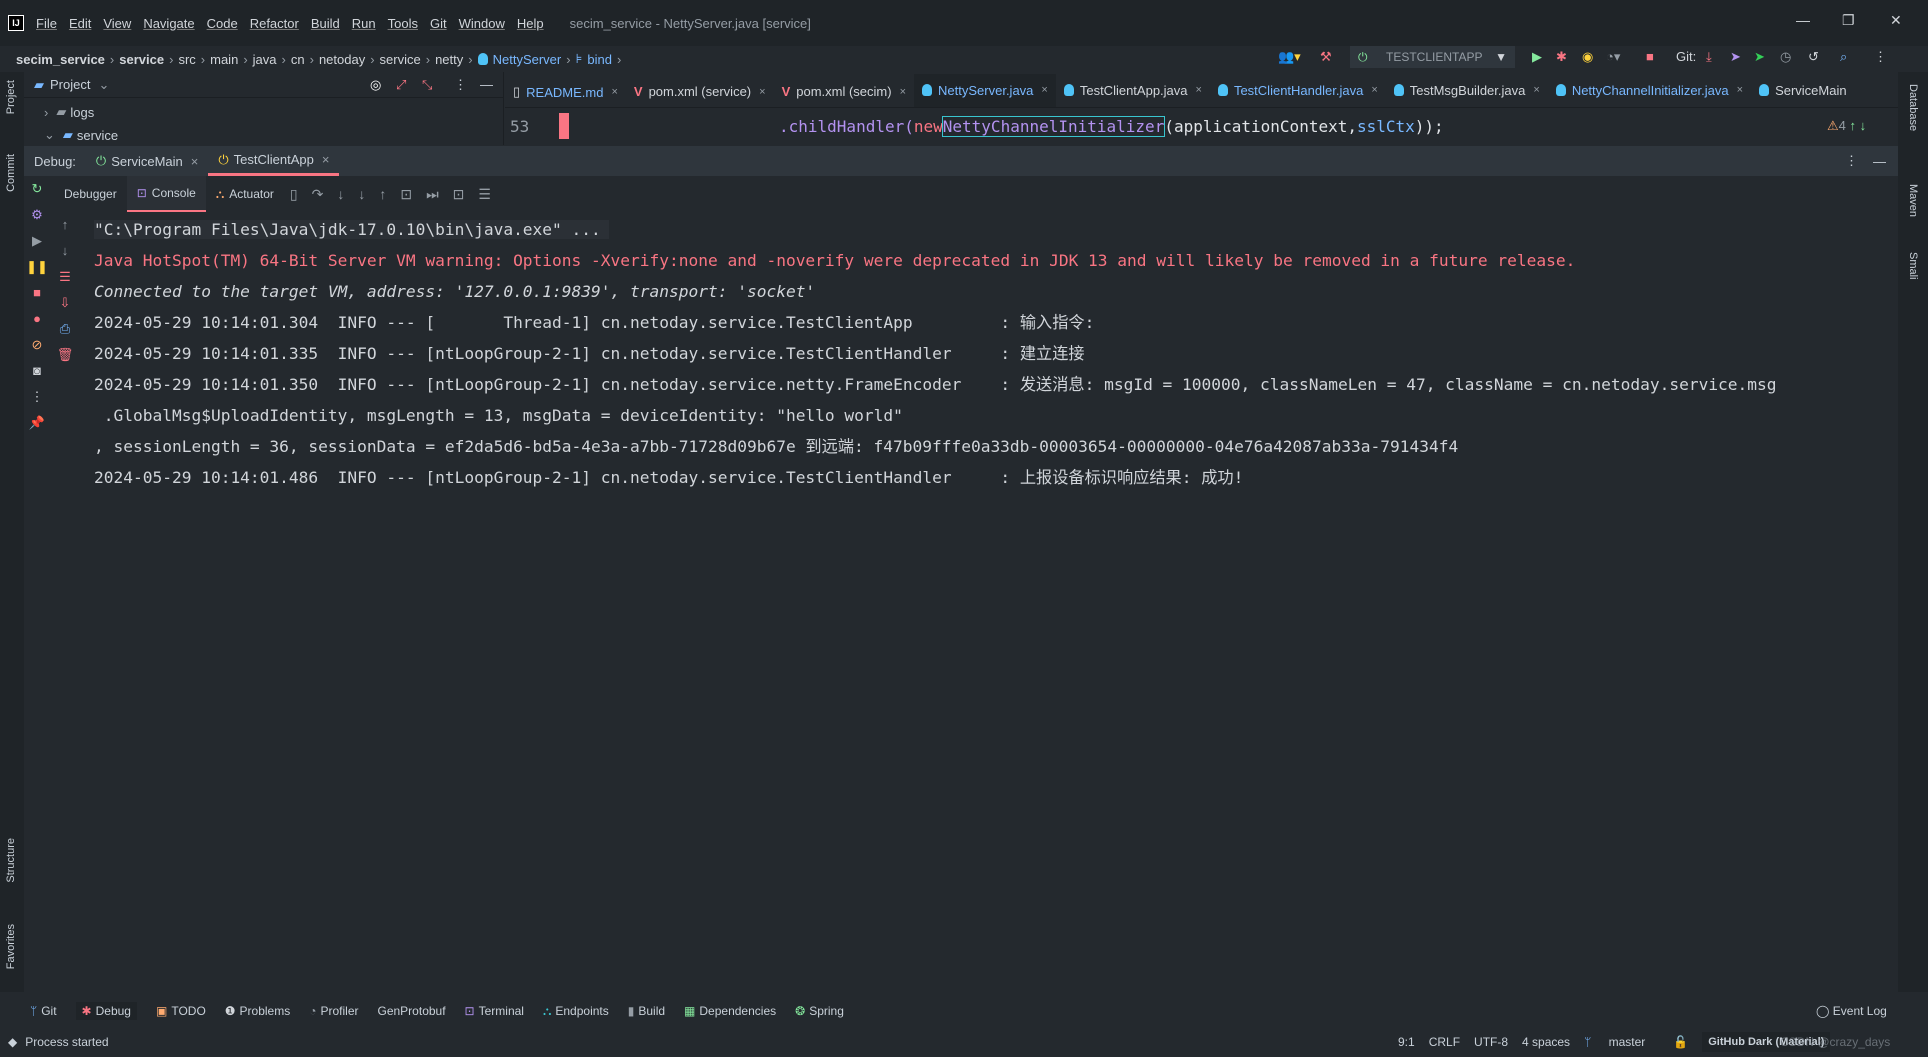 The image size is (1928, 1057). What do you see at coordinates (186, 59) in the screenshot?
I see `crumb: src` at bounding box center [186, 59].